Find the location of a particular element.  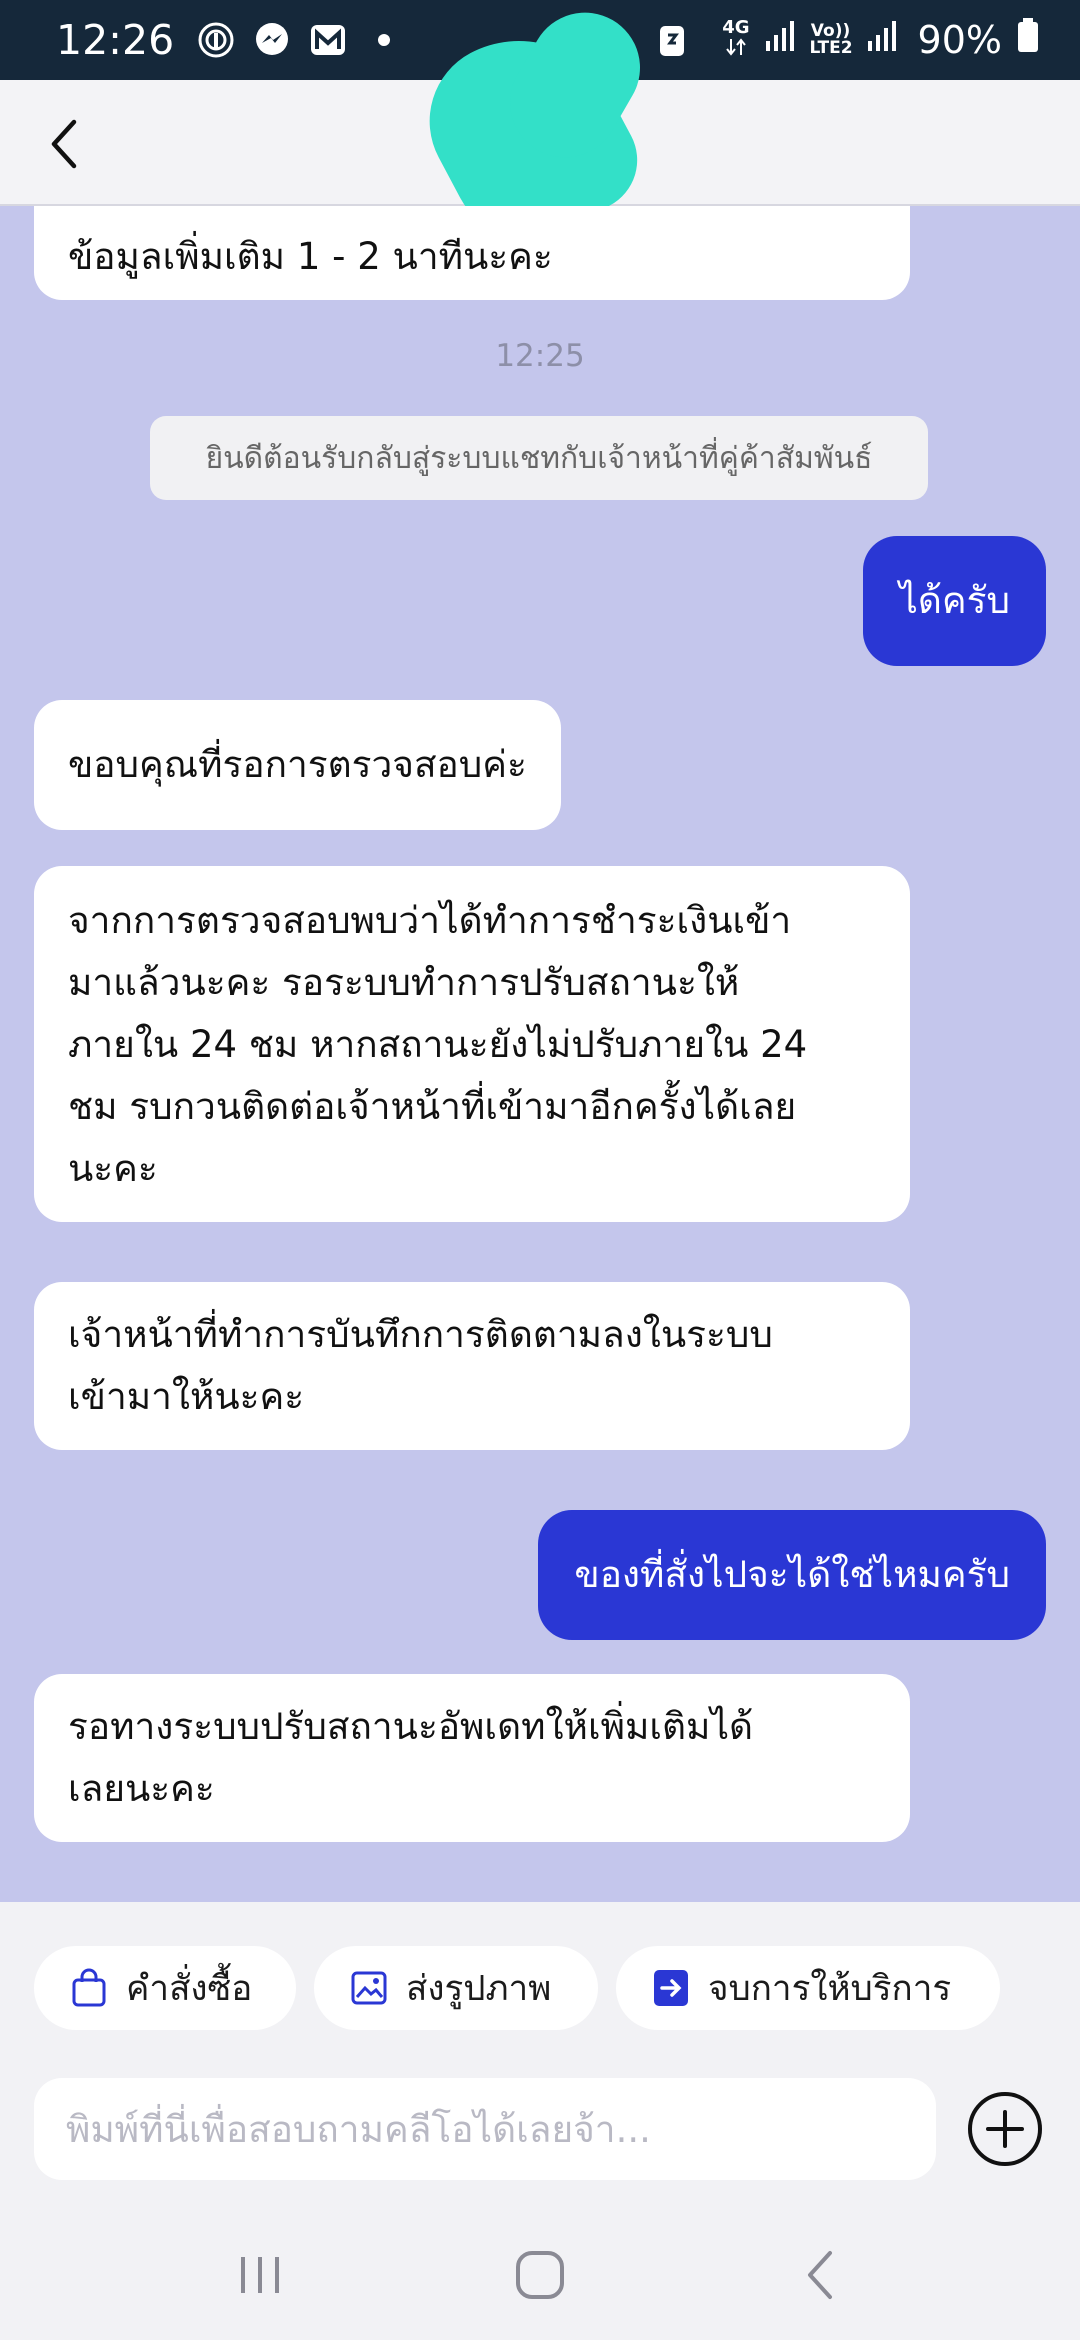

exit-icon is located at coordinates (671, 1988).